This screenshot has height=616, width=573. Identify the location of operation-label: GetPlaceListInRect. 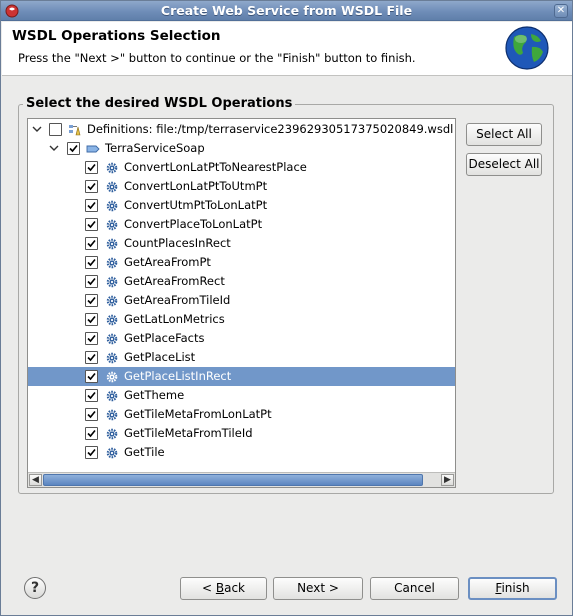
(178, 376).